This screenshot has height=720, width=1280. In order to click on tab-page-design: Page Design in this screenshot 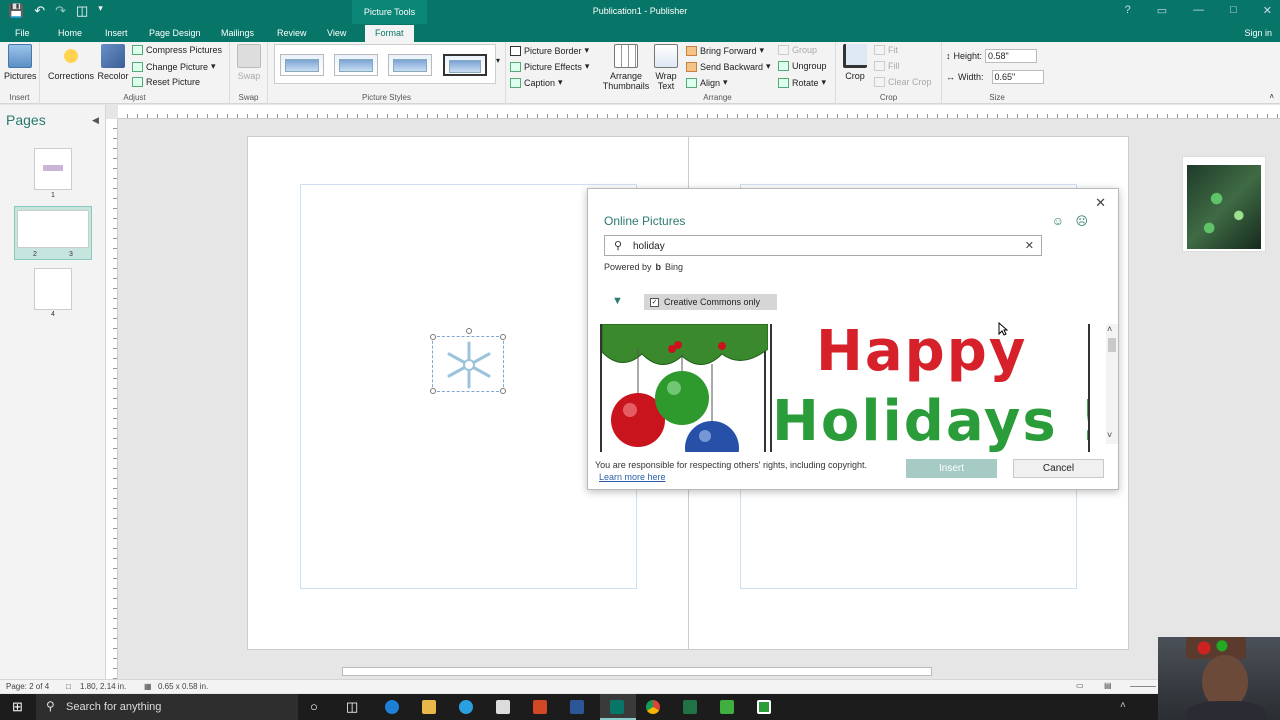, I will do `click(175, 33)`.